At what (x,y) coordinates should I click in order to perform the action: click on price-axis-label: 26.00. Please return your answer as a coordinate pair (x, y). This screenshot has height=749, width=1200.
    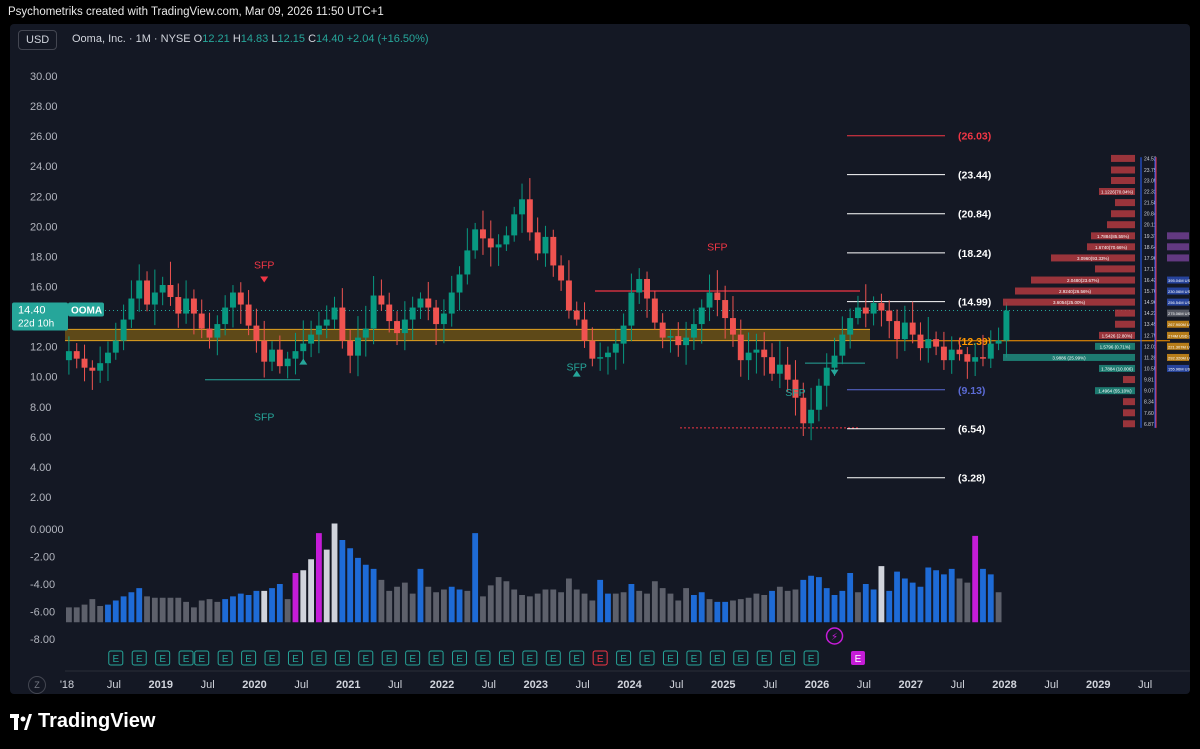
    Looking at the image, I should click on (44, 137).